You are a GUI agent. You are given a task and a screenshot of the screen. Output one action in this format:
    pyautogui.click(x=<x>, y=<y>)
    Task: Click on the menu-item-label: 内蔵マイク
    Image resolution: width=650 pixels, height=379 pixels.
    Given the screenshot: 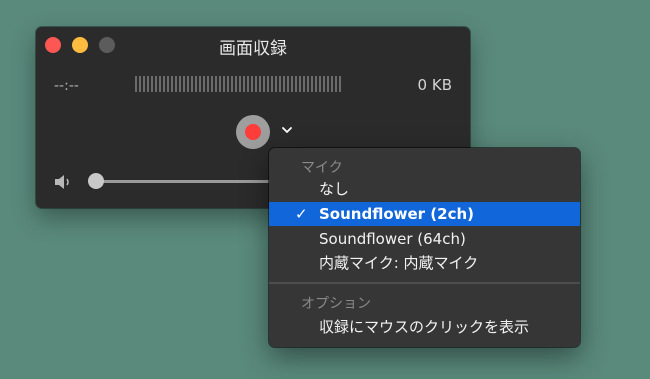 What is the action you would take?
    pyautogui.click(x=399, y=263)
    